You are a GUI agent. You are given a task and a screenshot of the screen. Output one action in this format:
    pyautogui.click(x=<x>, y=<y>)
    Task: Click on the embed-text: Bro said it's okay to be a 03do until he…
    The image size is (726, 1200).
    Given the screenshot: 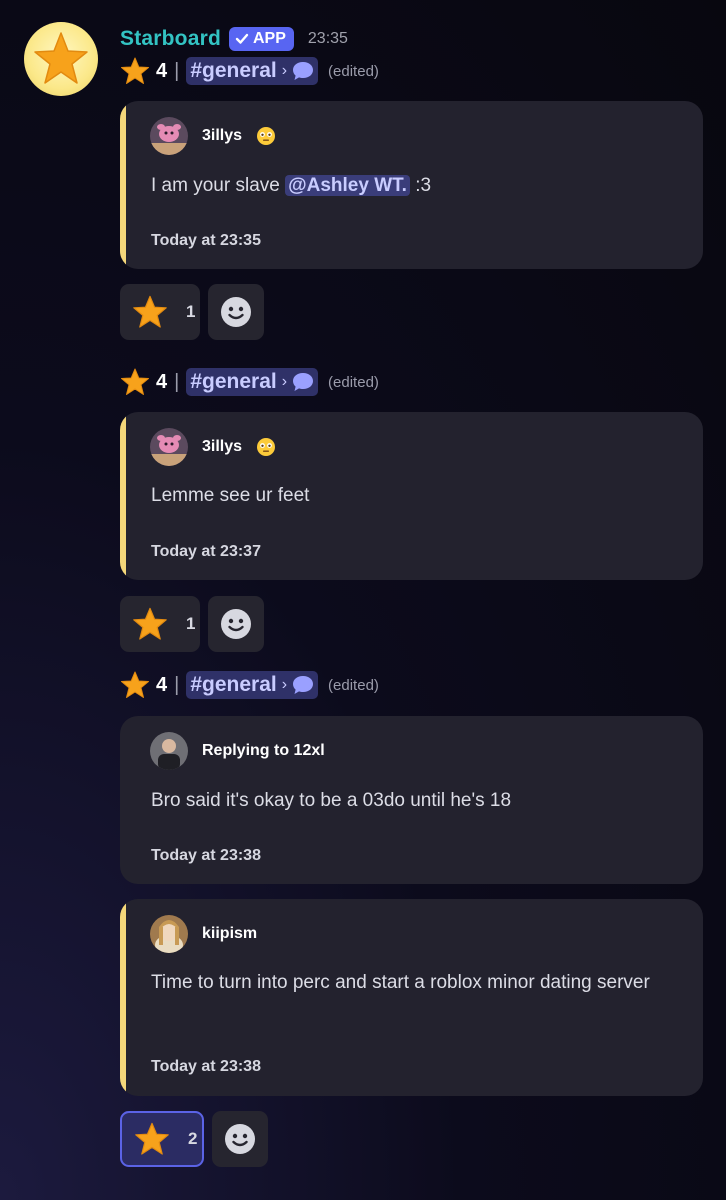 What is the action you would take?
    pyautogui.click(x=331, y=800)
    